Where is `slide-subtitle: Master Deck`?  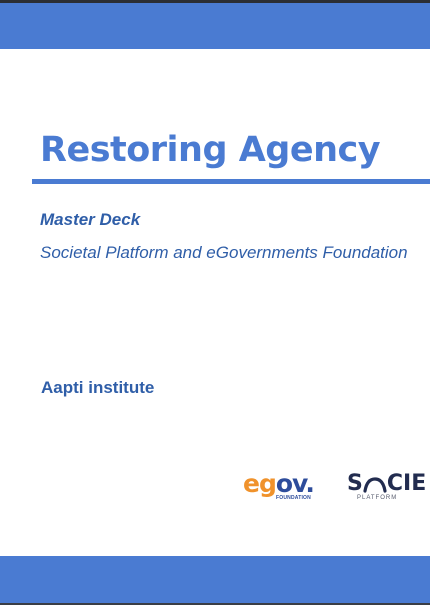 slide-subtitle: Master Deck is located at coordinates (90, 219).